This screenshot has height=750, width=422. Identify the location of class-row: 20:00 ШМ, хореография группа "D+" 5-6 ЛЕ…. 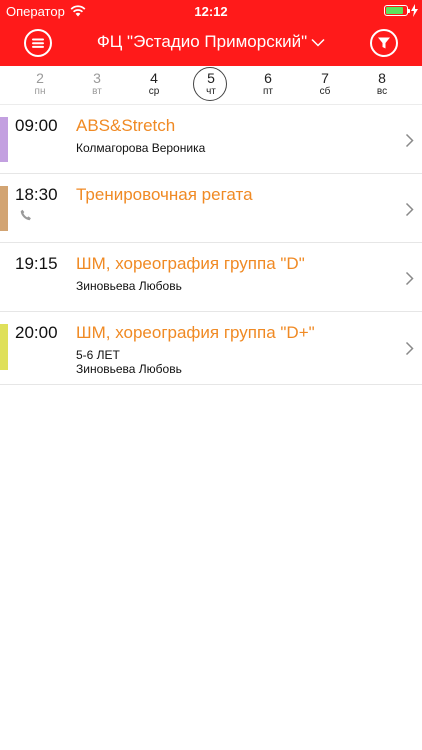
(211, 348).